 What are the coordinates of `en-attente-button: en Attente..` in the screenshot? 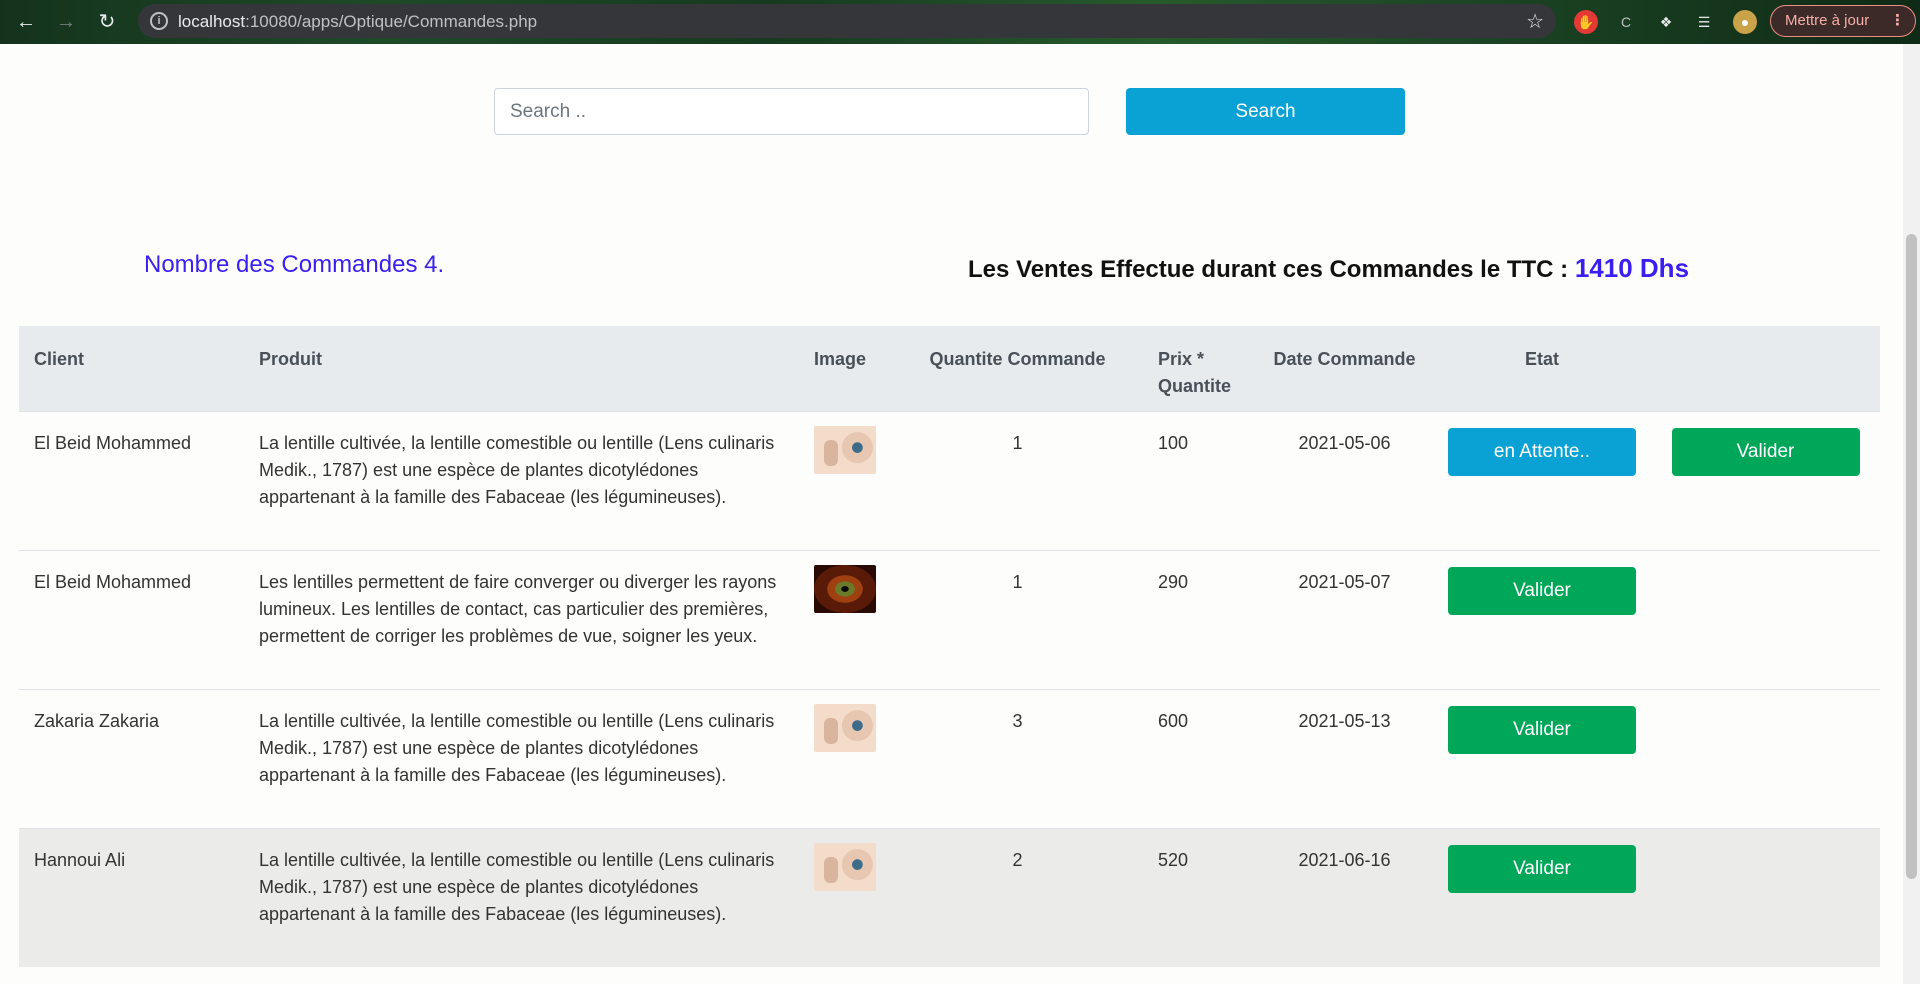 It's located at (1542, 451).